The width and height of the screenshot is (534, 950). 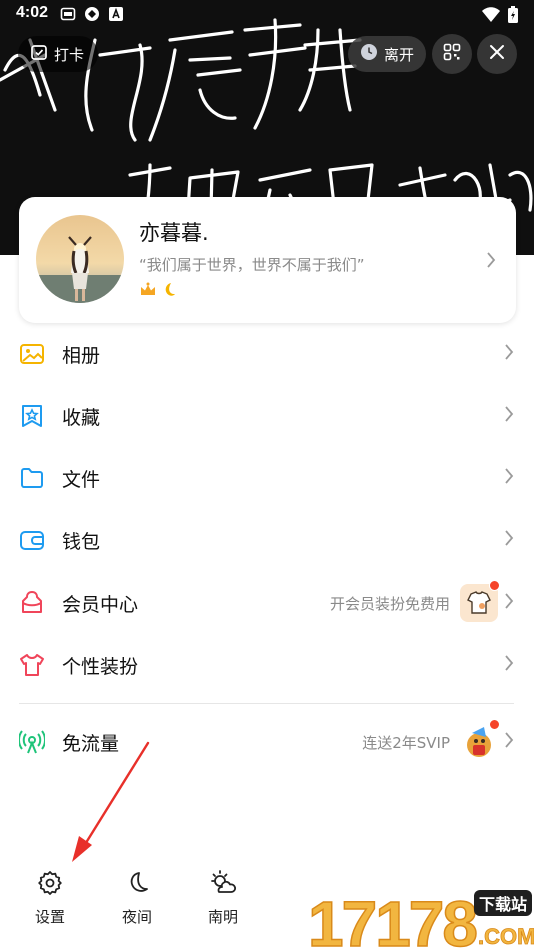 I want to click on status-bar: 4:02, so click(x=267, y=14).